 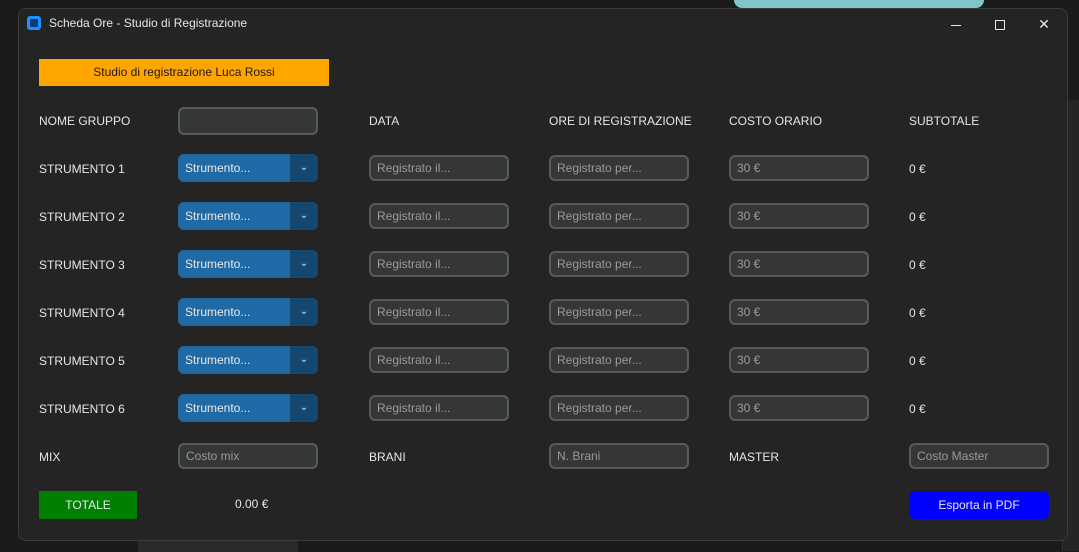 I want to click on minimize-icon, so click(x=956, y=25).